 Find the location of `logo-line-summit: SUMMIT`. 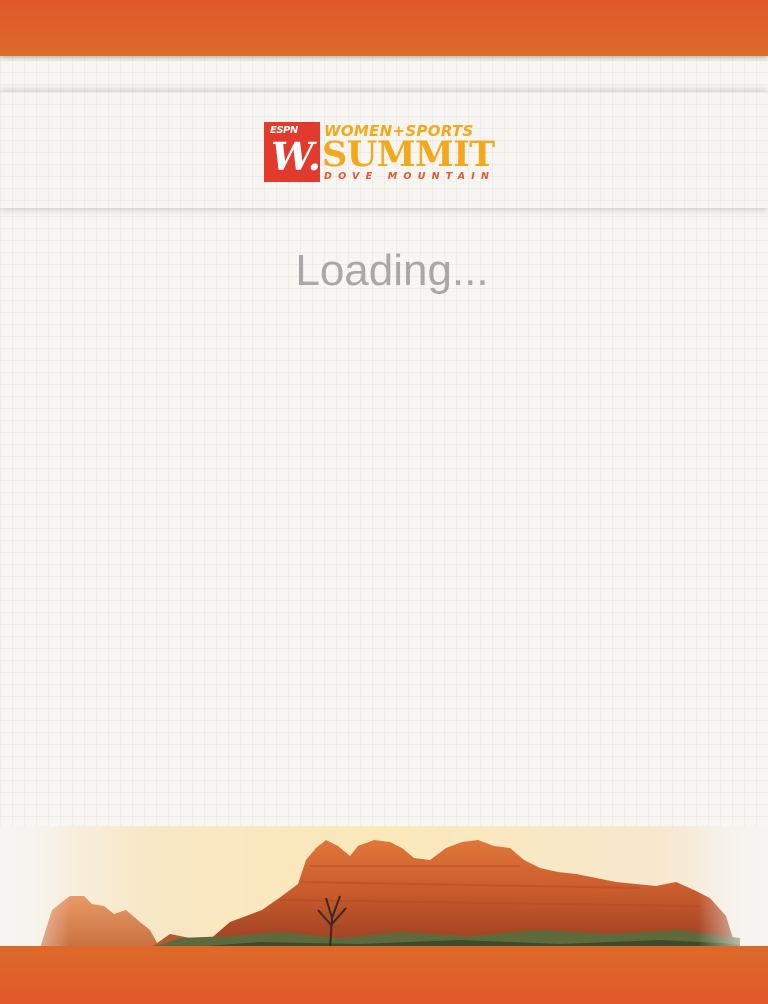

logo-line-summit: SUMMIT is located at coordinates (408, 154).